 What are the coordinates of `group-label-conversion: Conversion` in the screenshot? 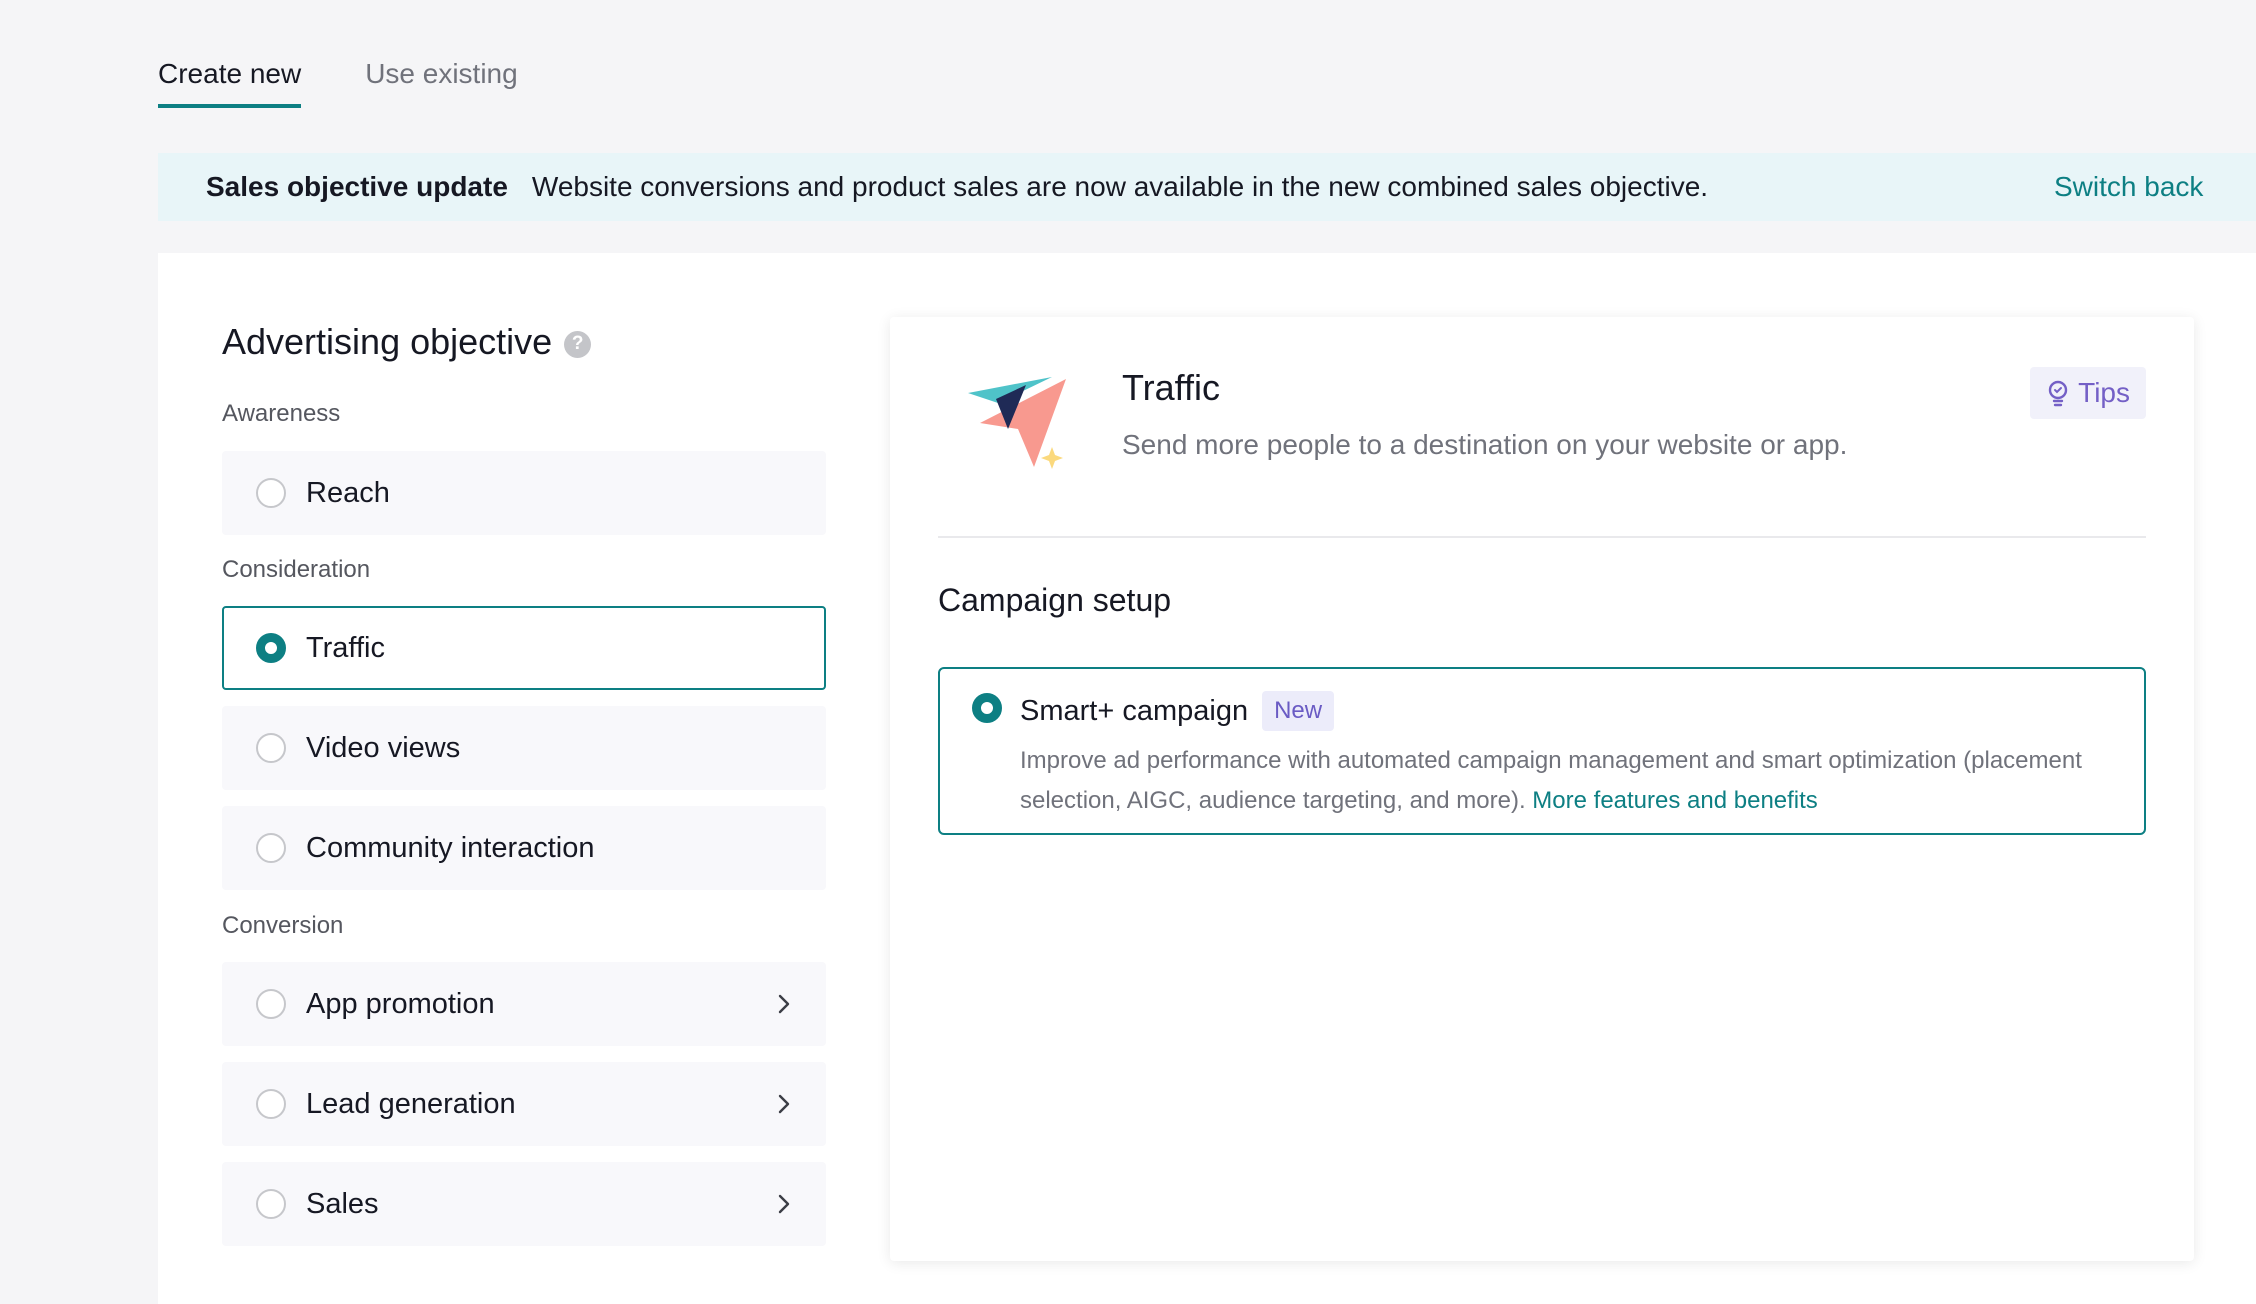 It's located at (283, 925).